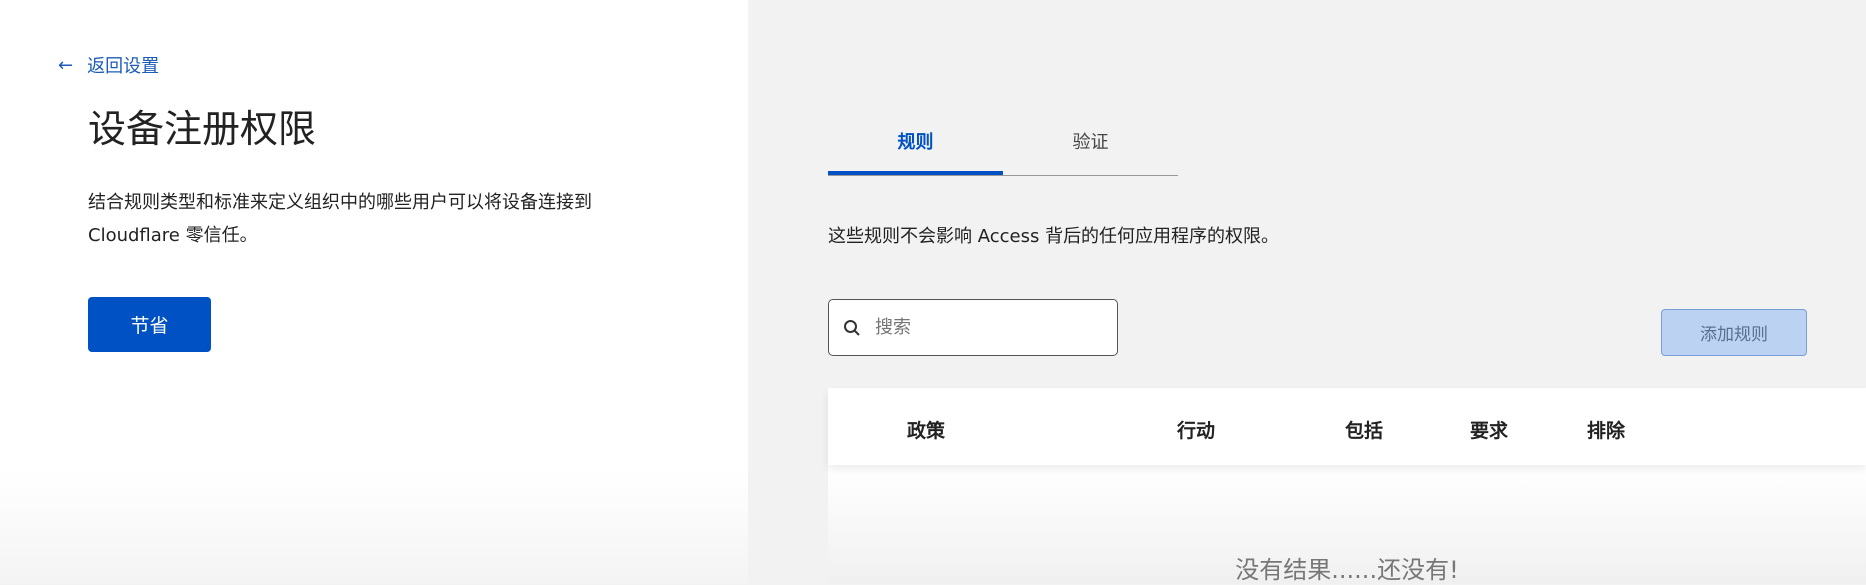  What do you see at coordinates (1734, 332) in the screenshot?
I see `add-rule-button: 添加规则` at bounding box center [1734, 332].